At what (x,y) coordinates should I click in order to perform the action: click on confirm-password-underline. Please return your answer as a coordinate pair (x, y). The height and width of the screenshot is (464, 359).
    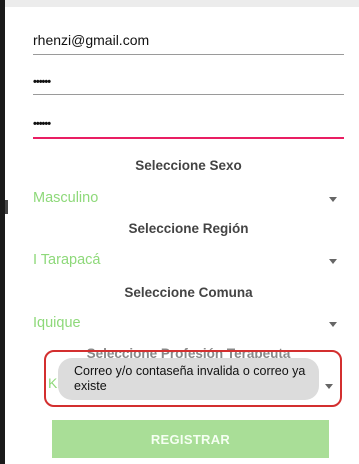
    Looking at the image, I should click on (188, 138).